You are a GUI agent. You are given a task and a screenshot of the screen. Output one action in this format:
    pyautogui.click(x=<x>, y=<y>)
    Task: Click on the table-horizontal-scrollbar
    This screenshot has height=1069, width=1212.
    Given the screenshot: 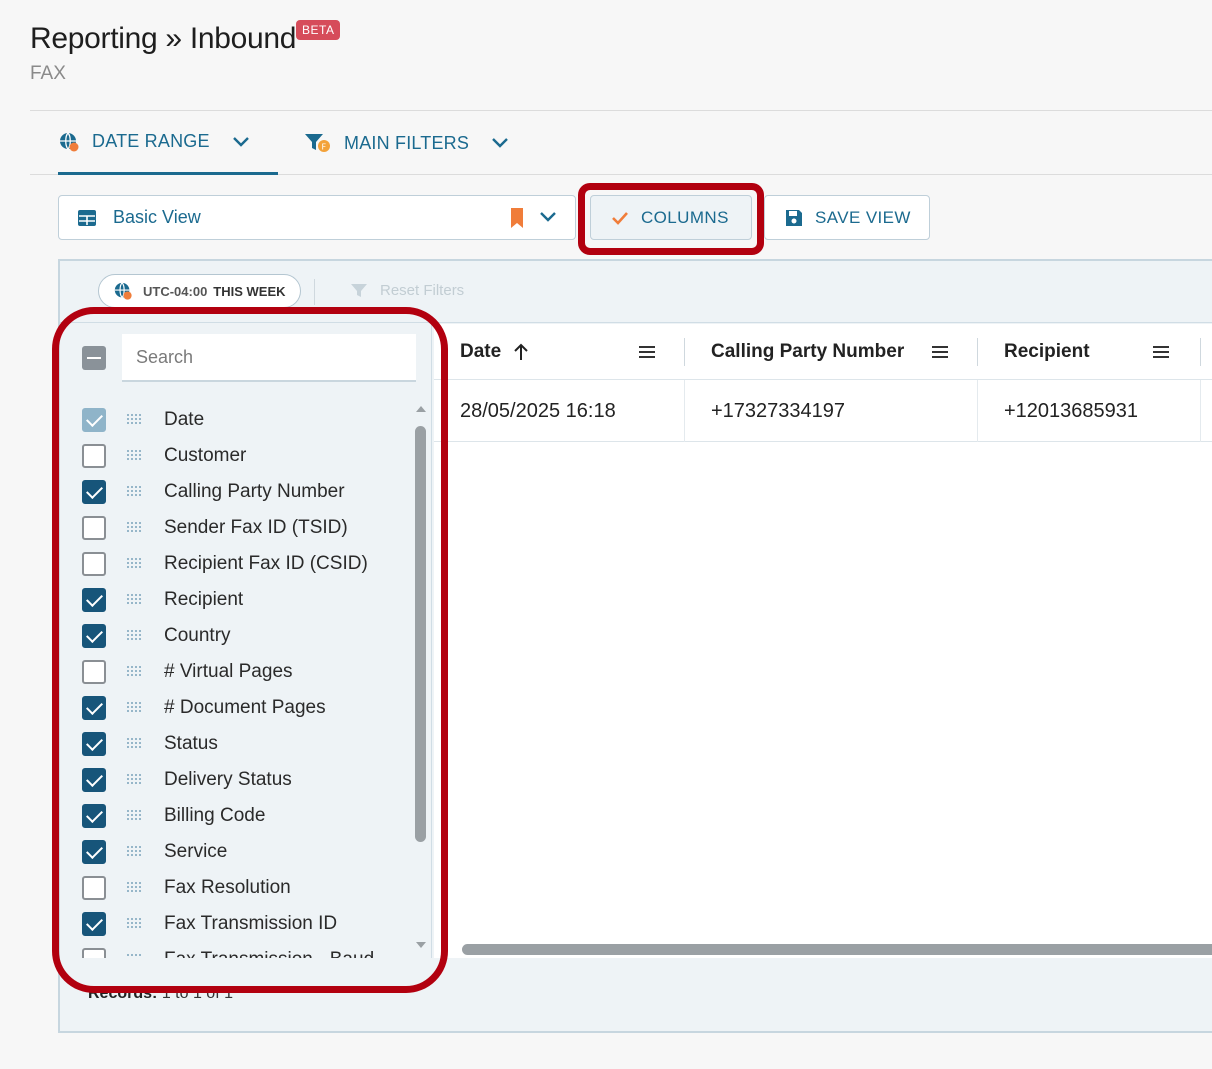 What is the action you would take?
    pyautogui.click(x=830, y=950)
    